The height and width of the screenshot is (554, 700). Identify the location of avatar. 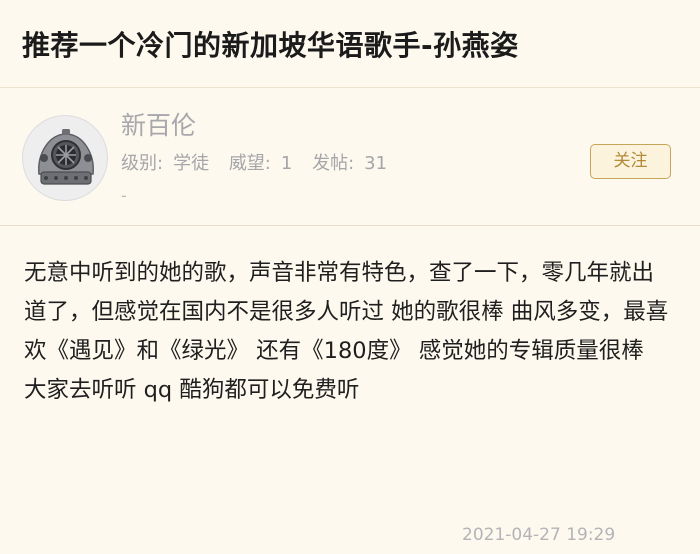
(65, 158).